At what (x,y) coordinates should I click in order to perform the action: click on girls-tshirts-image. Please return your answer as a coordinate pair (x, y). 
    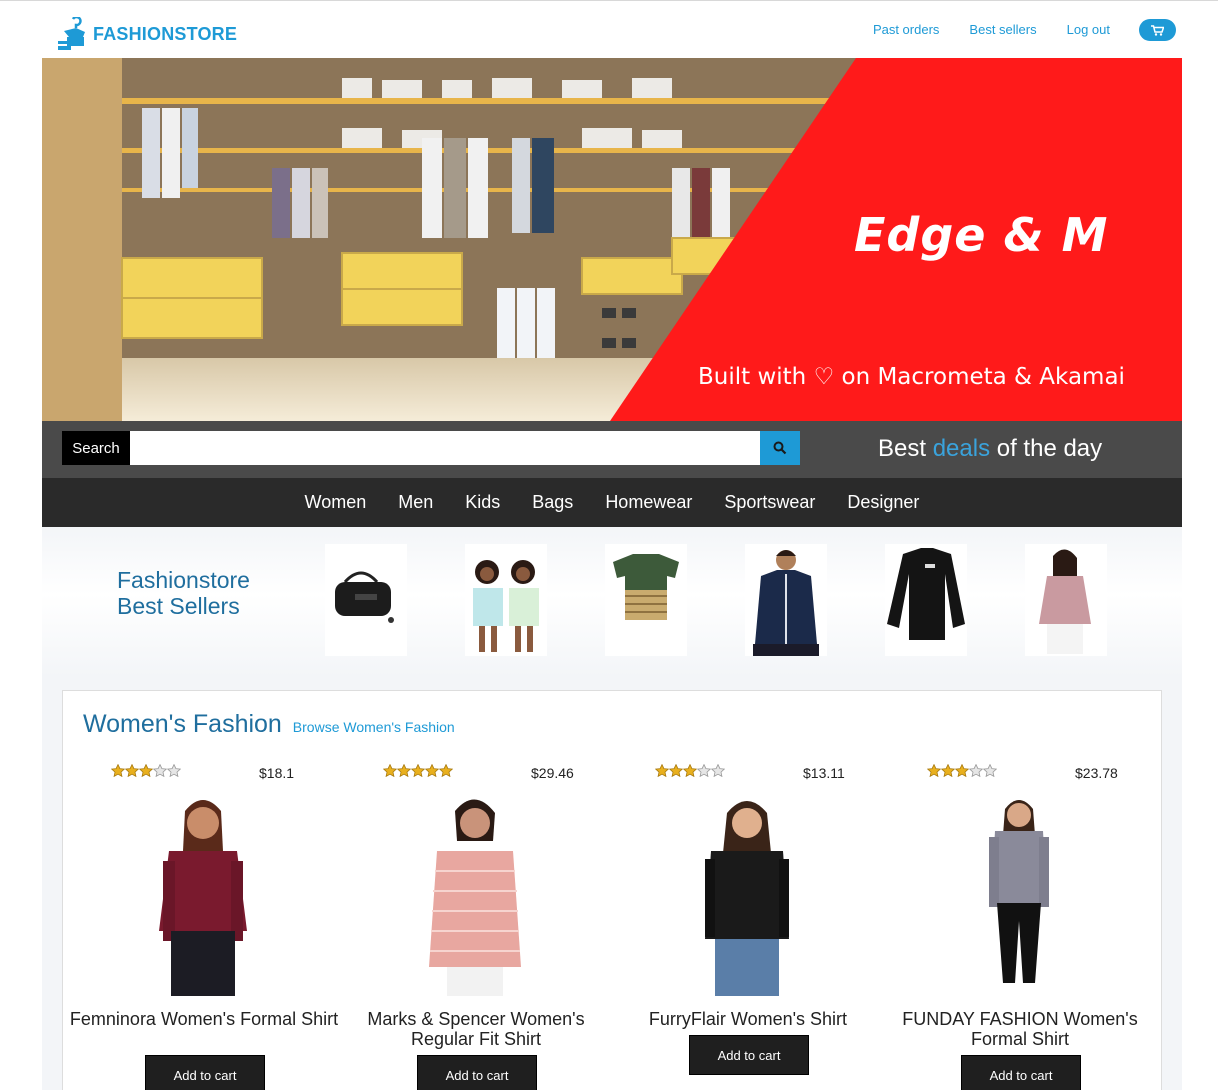
    Looking at the image, I should click on (506, 600).